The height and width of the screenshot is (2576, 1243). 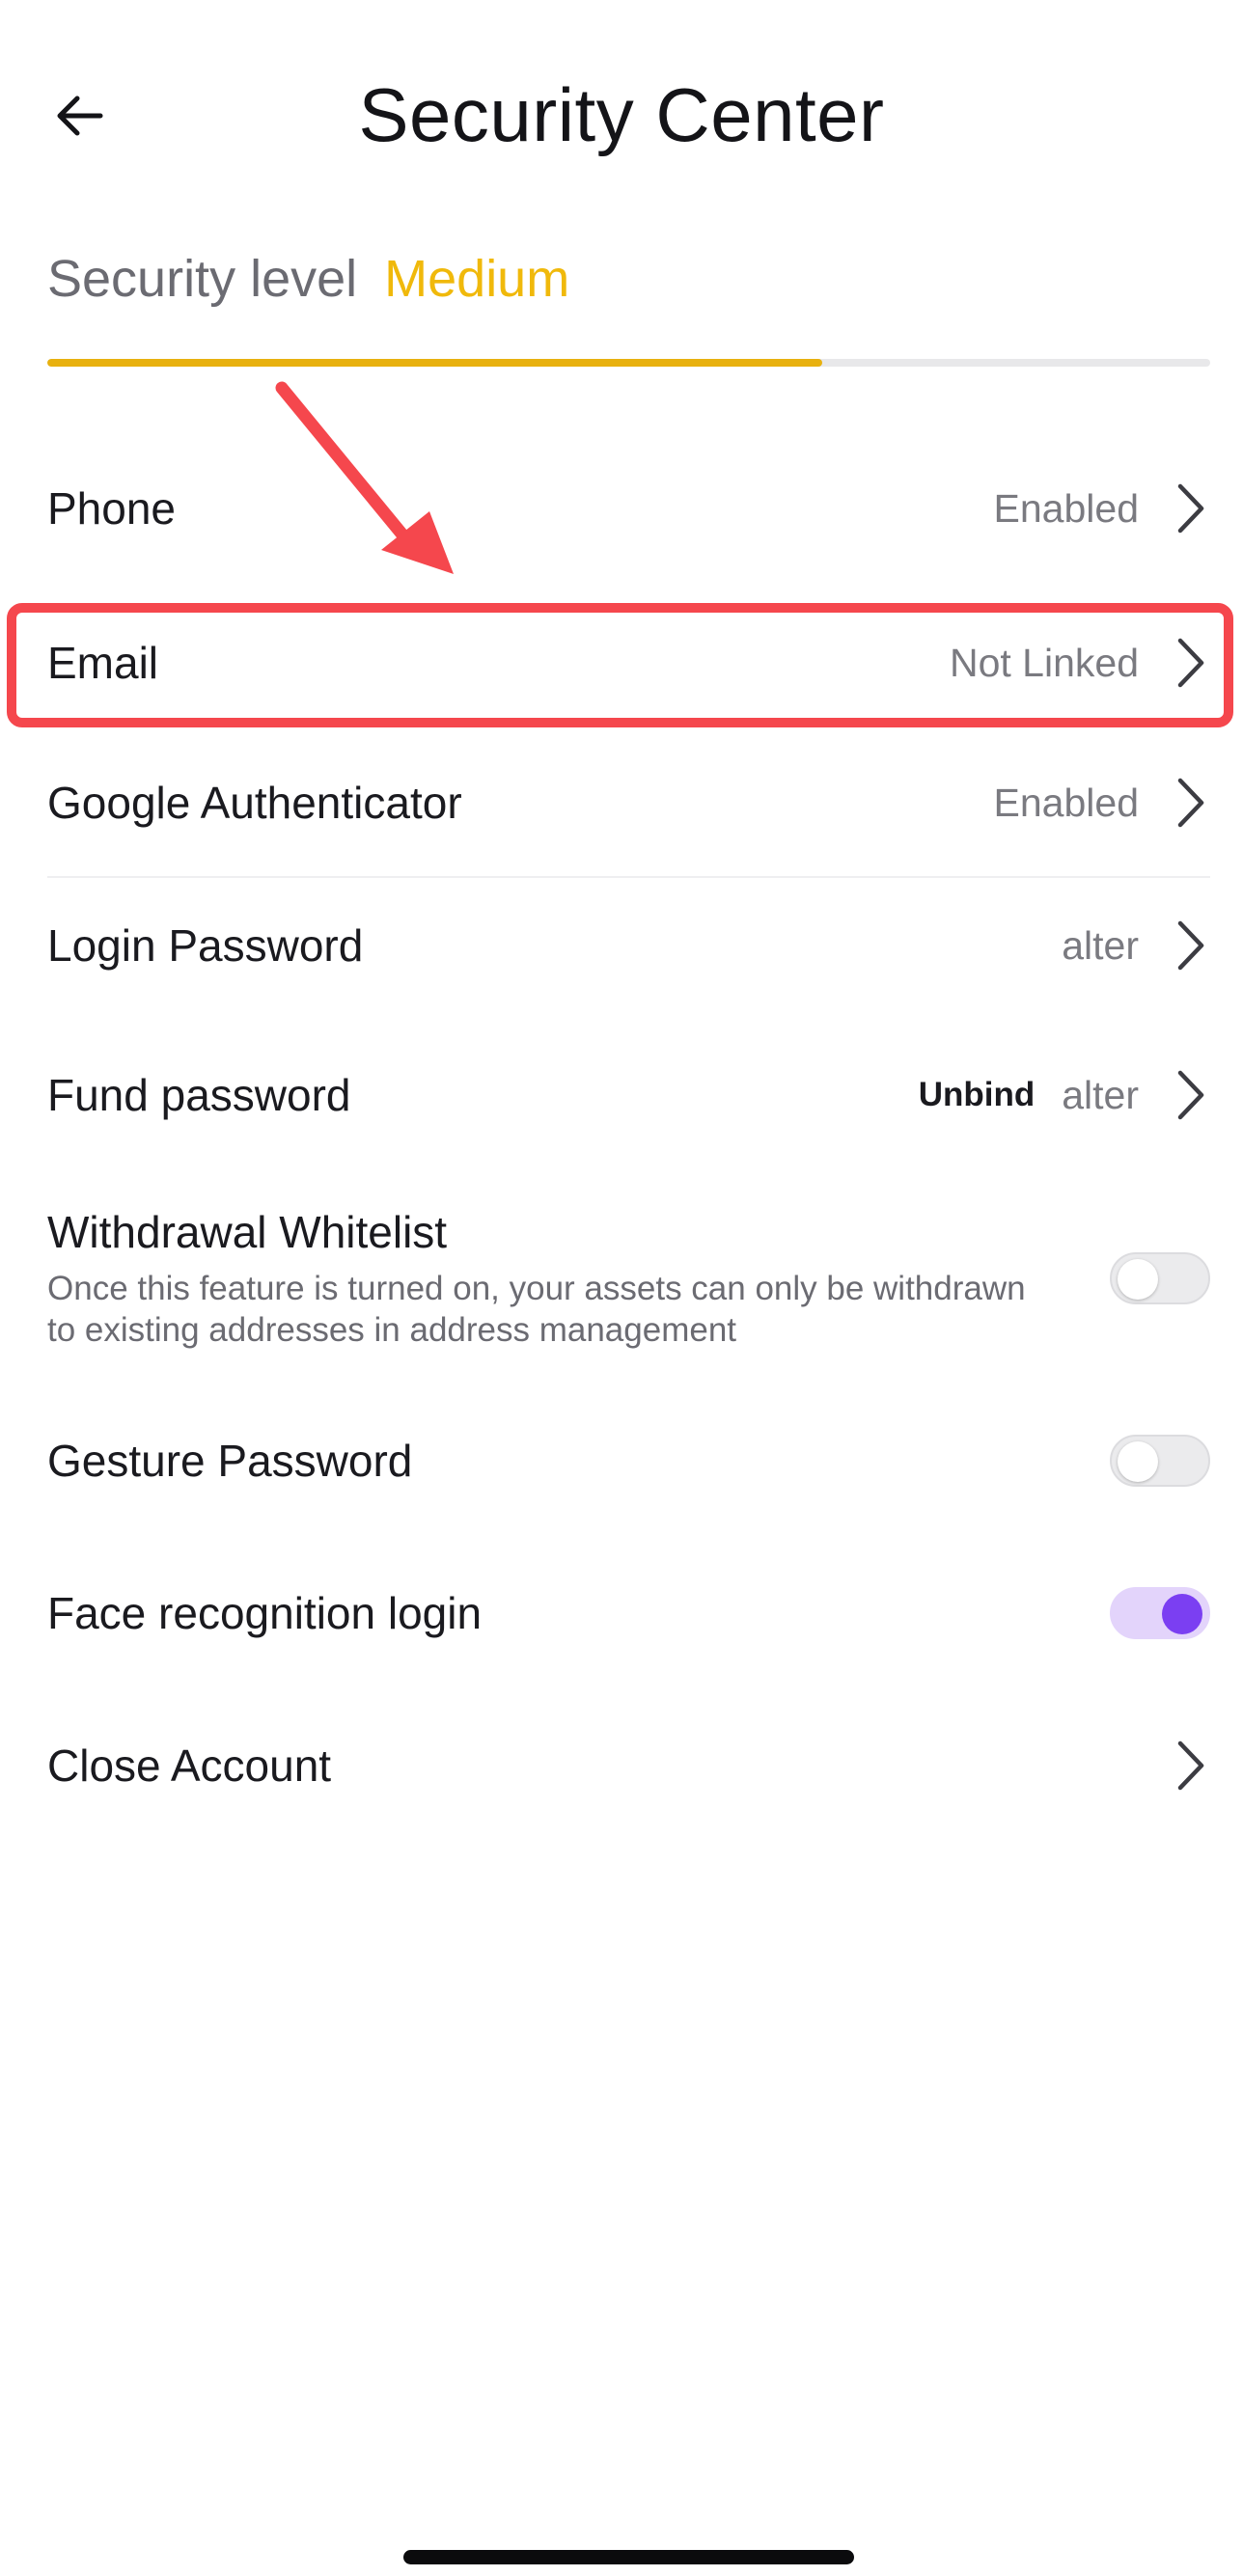 I want to click on row-face-login: Face recognition login, so click(x=628, y=1614).